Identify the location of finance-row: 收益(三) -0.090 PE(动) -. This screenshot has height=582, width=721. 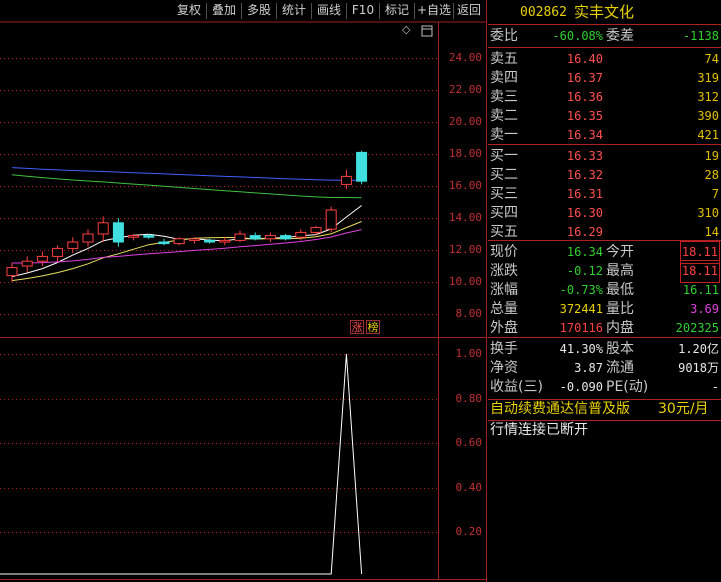
(604, 387).